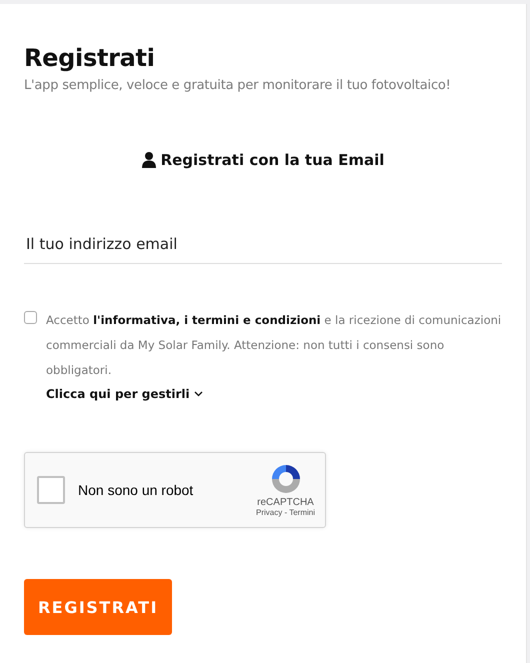 The height and width of the screenshot is (663, 530). What do you see at coordinates (272, 160) in the screenshot?
I see `section-heading: Registrati con la tua Email` at bounding box center [272, 160].